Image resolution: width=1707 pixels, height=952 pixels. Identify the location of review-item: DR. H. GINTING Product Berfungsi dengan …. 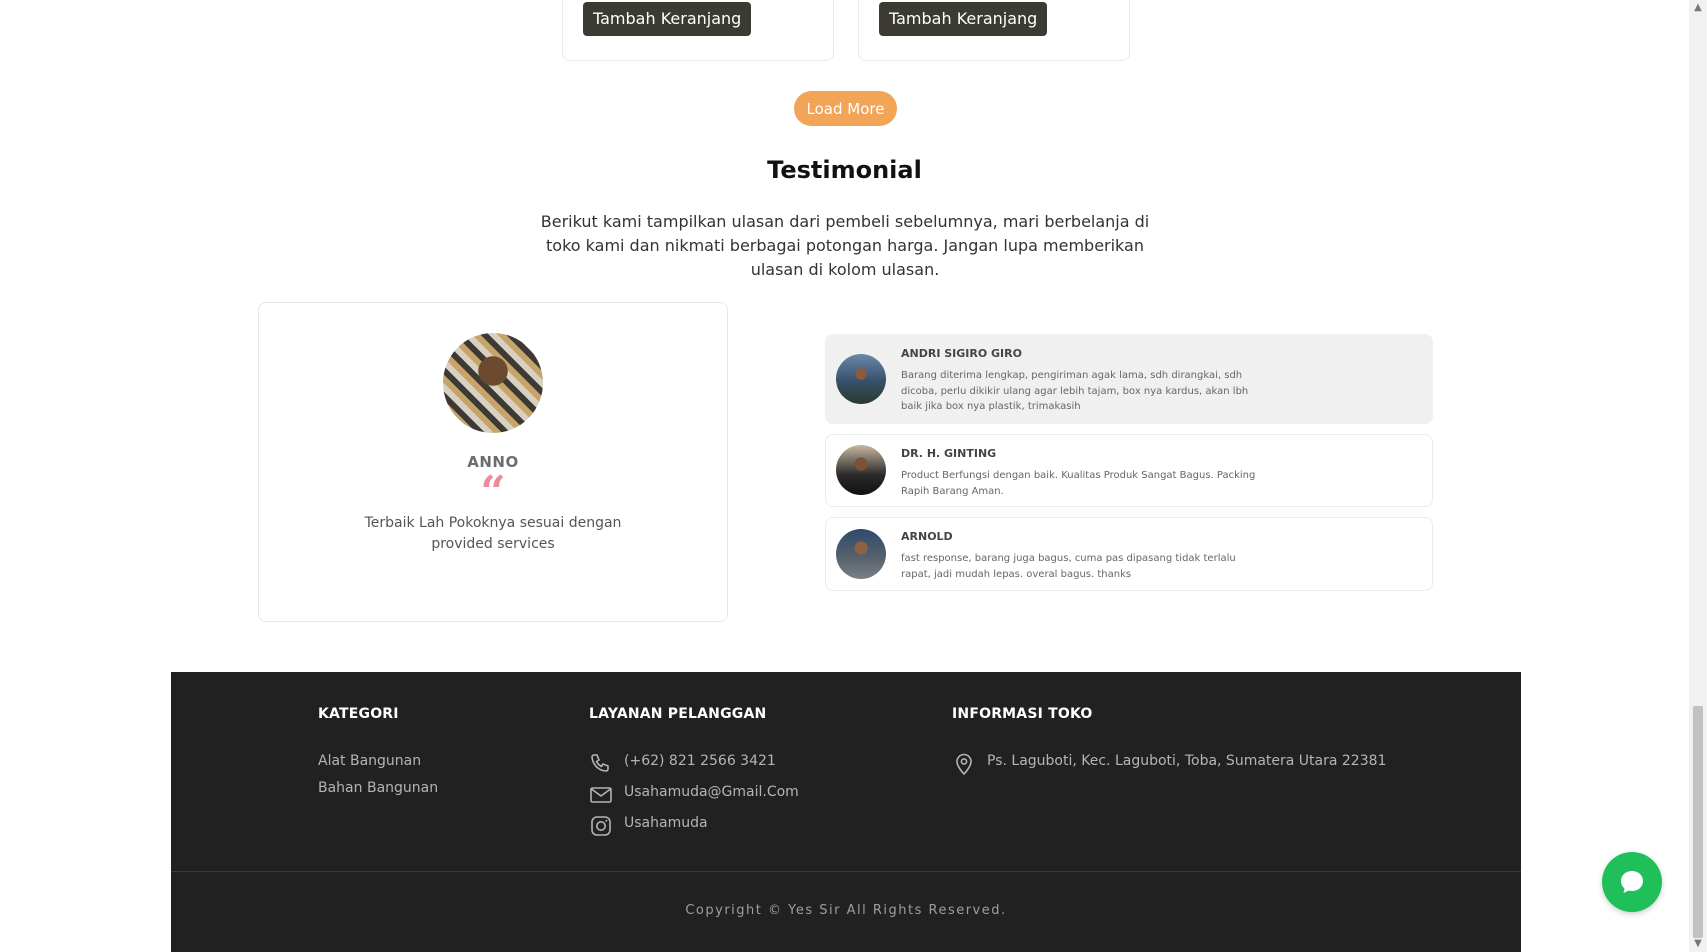
(1129, 470).